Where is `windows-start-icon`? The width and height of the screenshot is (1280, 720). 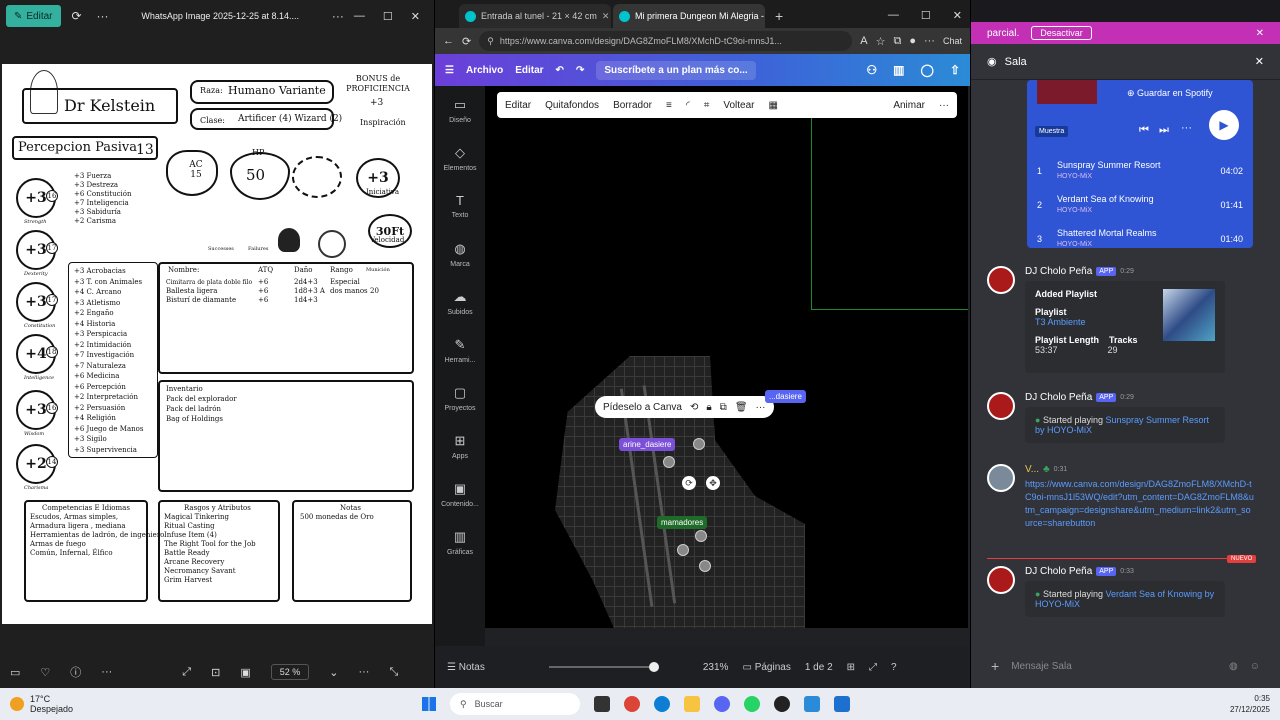
windows-start-icon is located at coordinates (429, 704).